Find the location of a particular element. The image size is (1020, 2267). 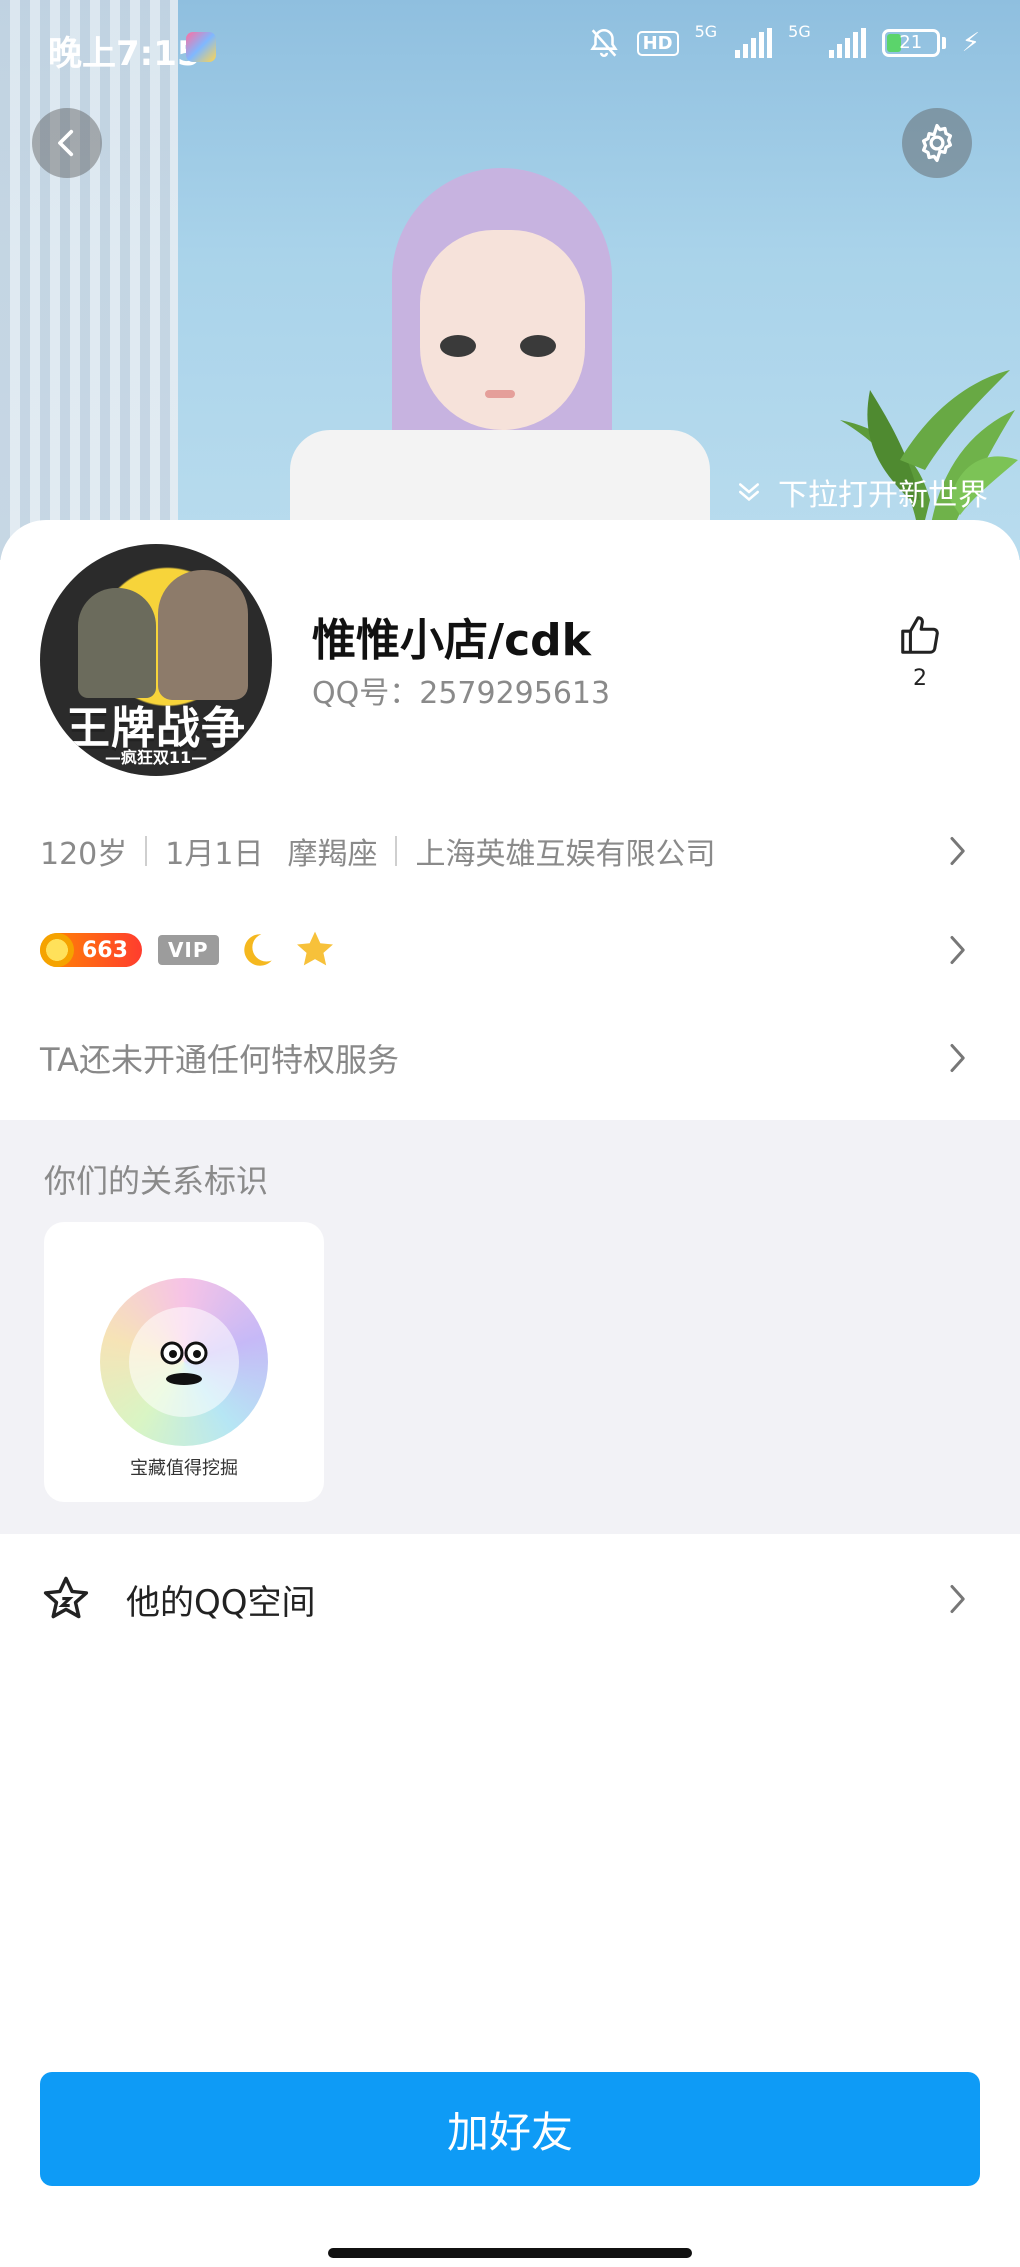

cover-avatar-face is located at coordinates (502, 330).